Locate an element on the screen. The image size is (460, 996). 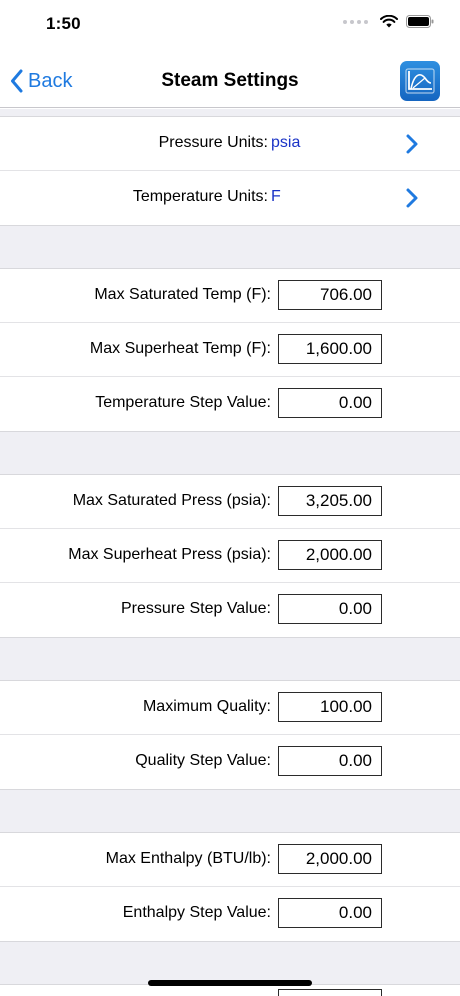
maximum-quality-label: Maximum Quality: is located at coordinates (206, 706).